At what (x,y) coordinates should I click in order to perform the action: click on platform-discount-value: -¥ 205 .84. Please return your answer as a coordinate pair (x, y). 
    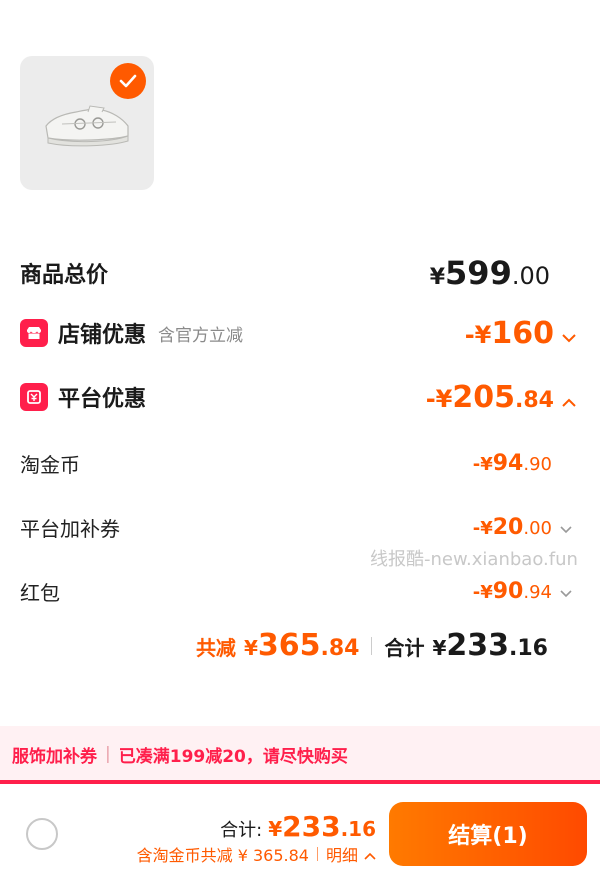
    Looking at the image, I should click on (501, 397).